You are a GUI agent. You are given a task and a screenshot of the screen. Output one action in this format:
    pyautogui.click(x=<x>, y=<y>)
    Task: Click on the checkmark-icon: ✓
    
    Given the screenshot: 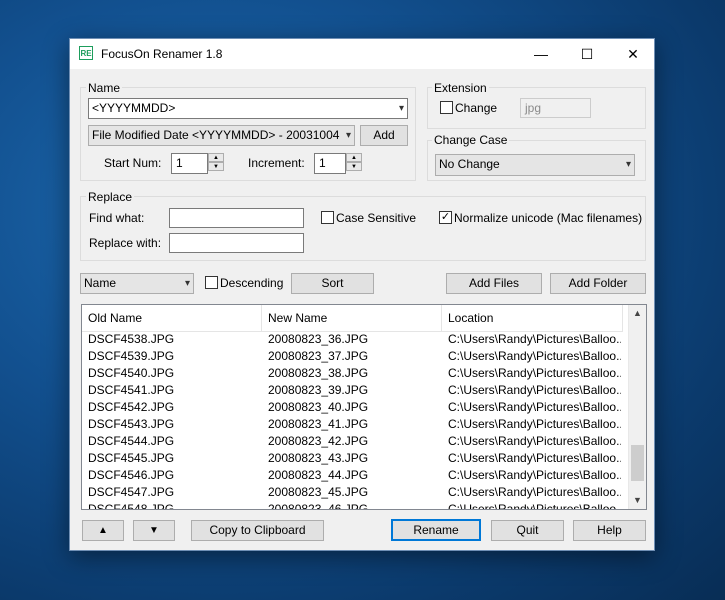 What is the action you would take?
    pyautogui.click(x=445, y=217)
    